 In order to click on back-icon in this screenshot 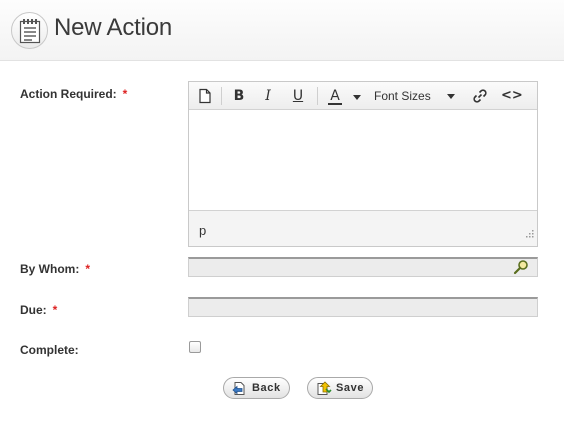, I will do `click(238, 388)`.